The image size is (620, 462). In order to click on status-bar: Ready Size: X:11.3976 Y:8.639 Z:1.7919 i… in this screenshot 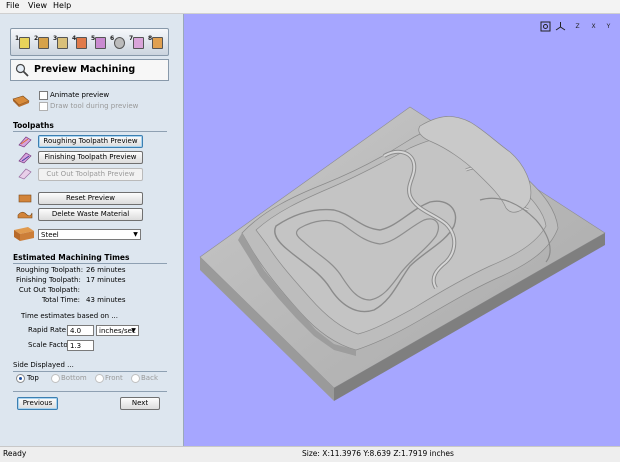, I will do `click(310, 454)`.